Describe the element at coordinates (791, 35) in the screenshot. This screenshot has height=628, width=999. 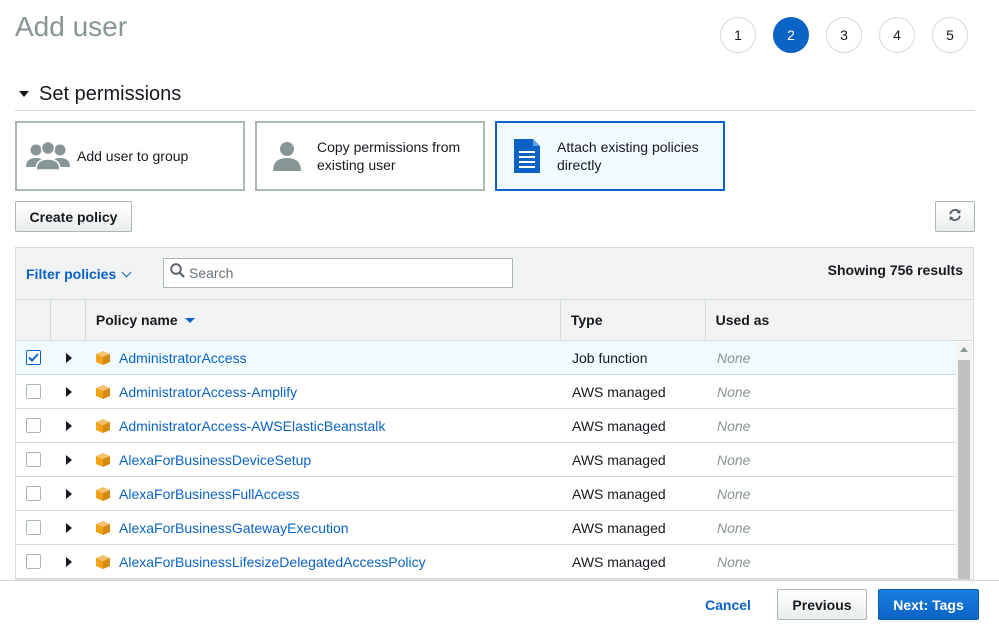
I see `step-2: 2` at that location.